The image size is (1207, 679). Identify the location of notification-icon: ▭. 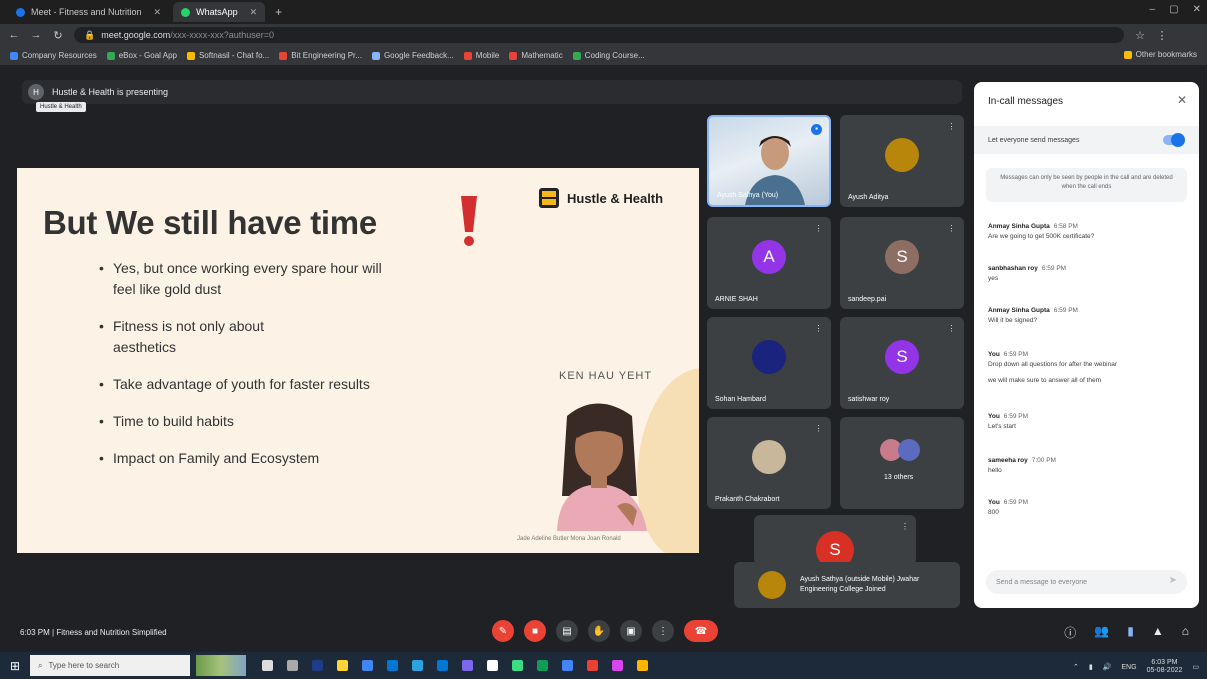
(1195, 667).